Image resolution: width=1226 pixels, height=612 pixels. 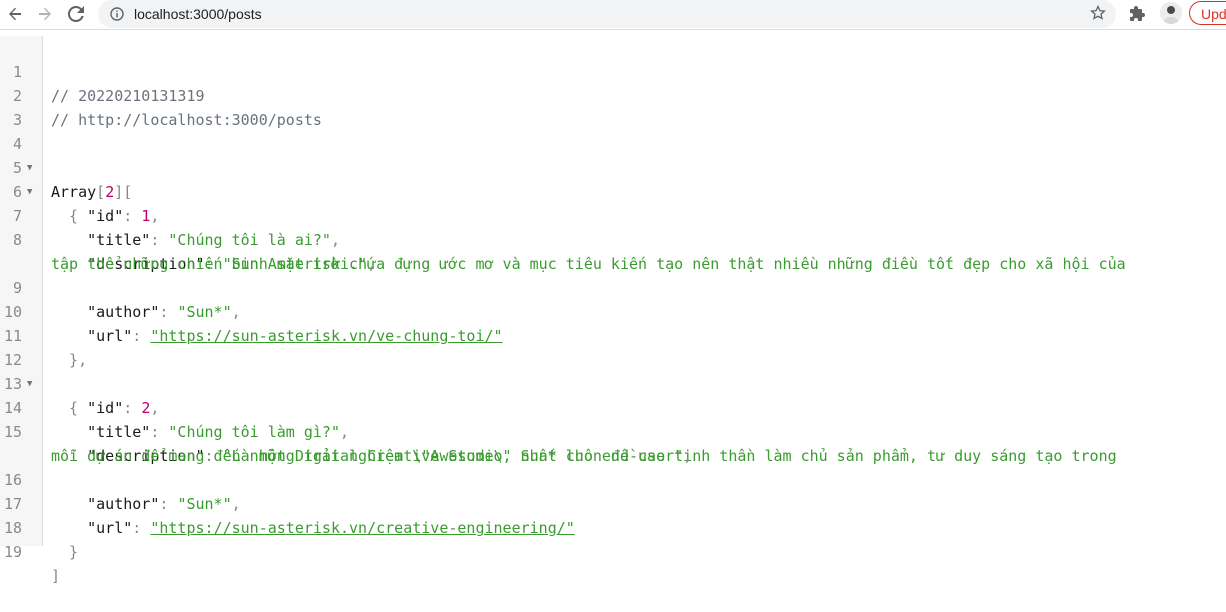 I want to click on code-line: 6 "id": 1,, so click(x=613, y=190).